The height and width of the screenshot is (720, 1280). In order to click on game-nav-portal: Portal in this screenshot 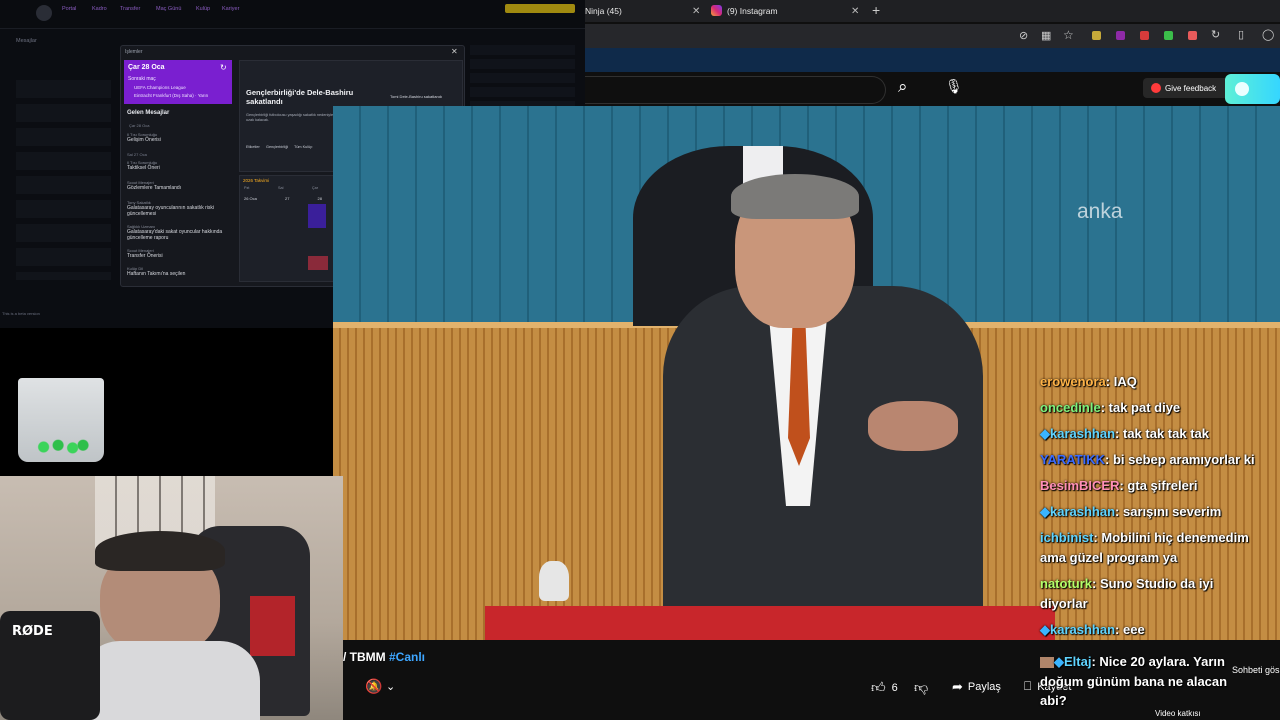, I will do `click(69, 9)`.